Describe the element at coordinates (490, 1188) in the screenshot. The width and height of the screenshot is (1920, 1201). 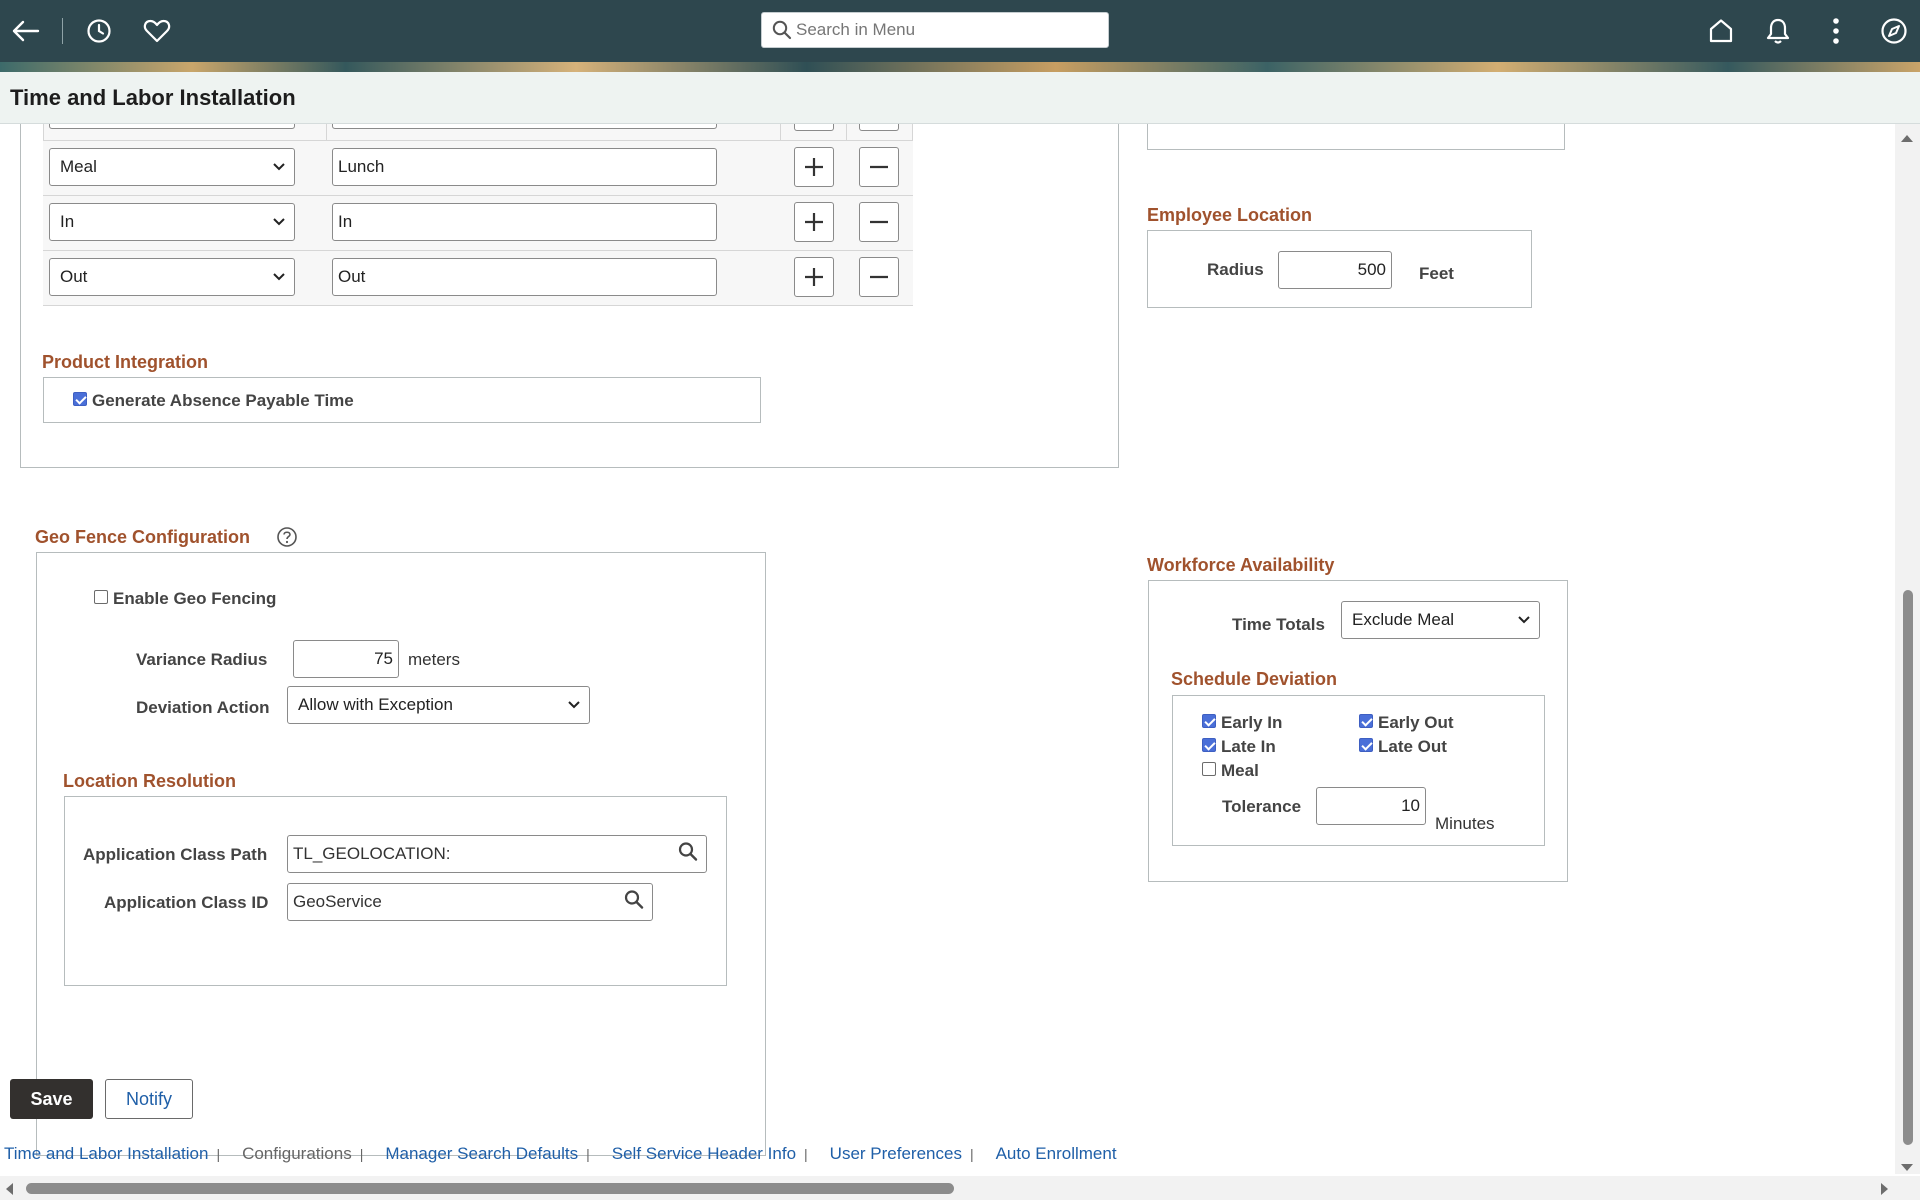
I see `horizontal-scroll-thumb` at that location.